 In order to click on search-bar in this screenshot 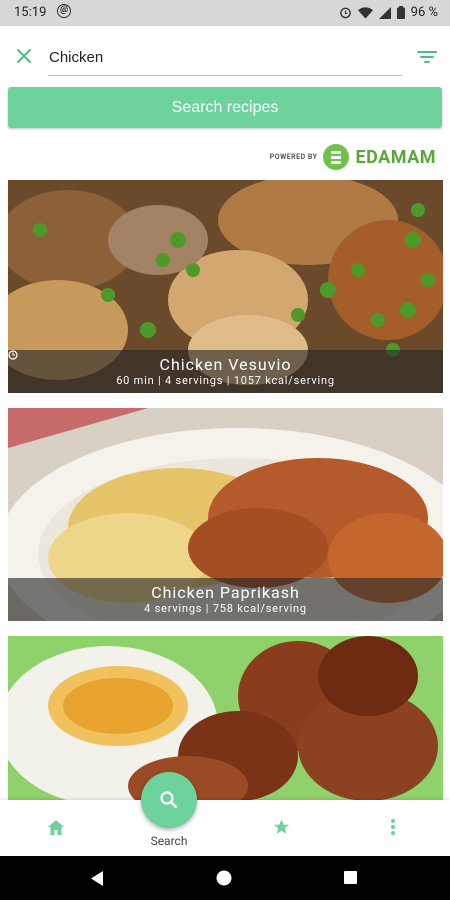, I will do `click(225, 56)`.